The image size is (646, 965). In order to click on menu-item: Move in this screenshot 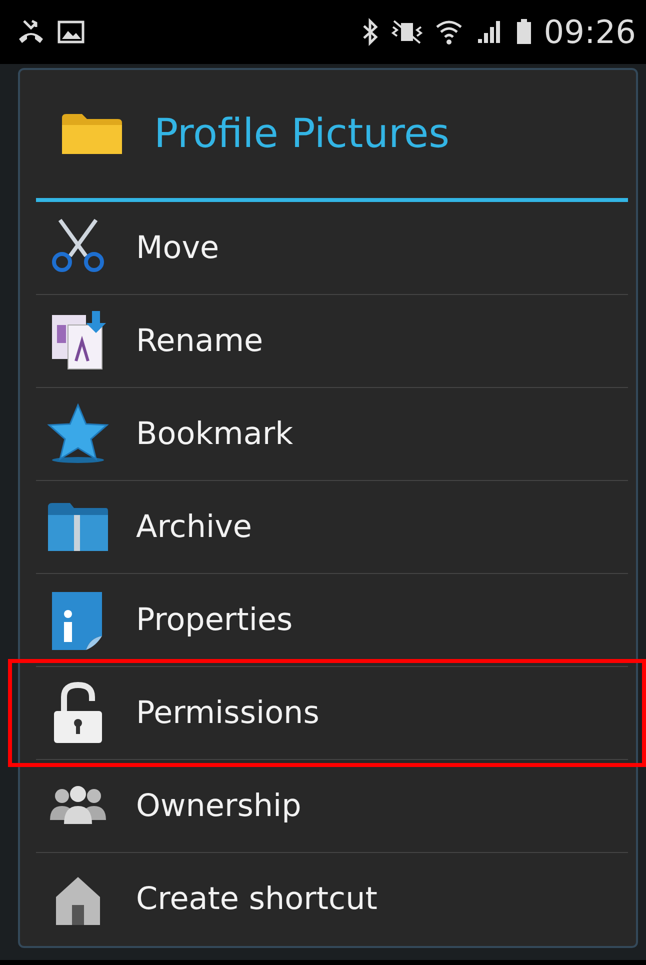, I will do `click(332, 248)`.